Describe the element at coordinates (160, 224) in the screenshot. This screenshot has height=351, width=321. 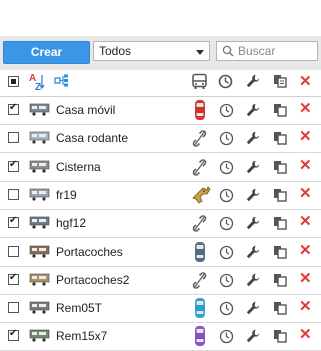
I see `table-row: hgf12 ✕` at that location.